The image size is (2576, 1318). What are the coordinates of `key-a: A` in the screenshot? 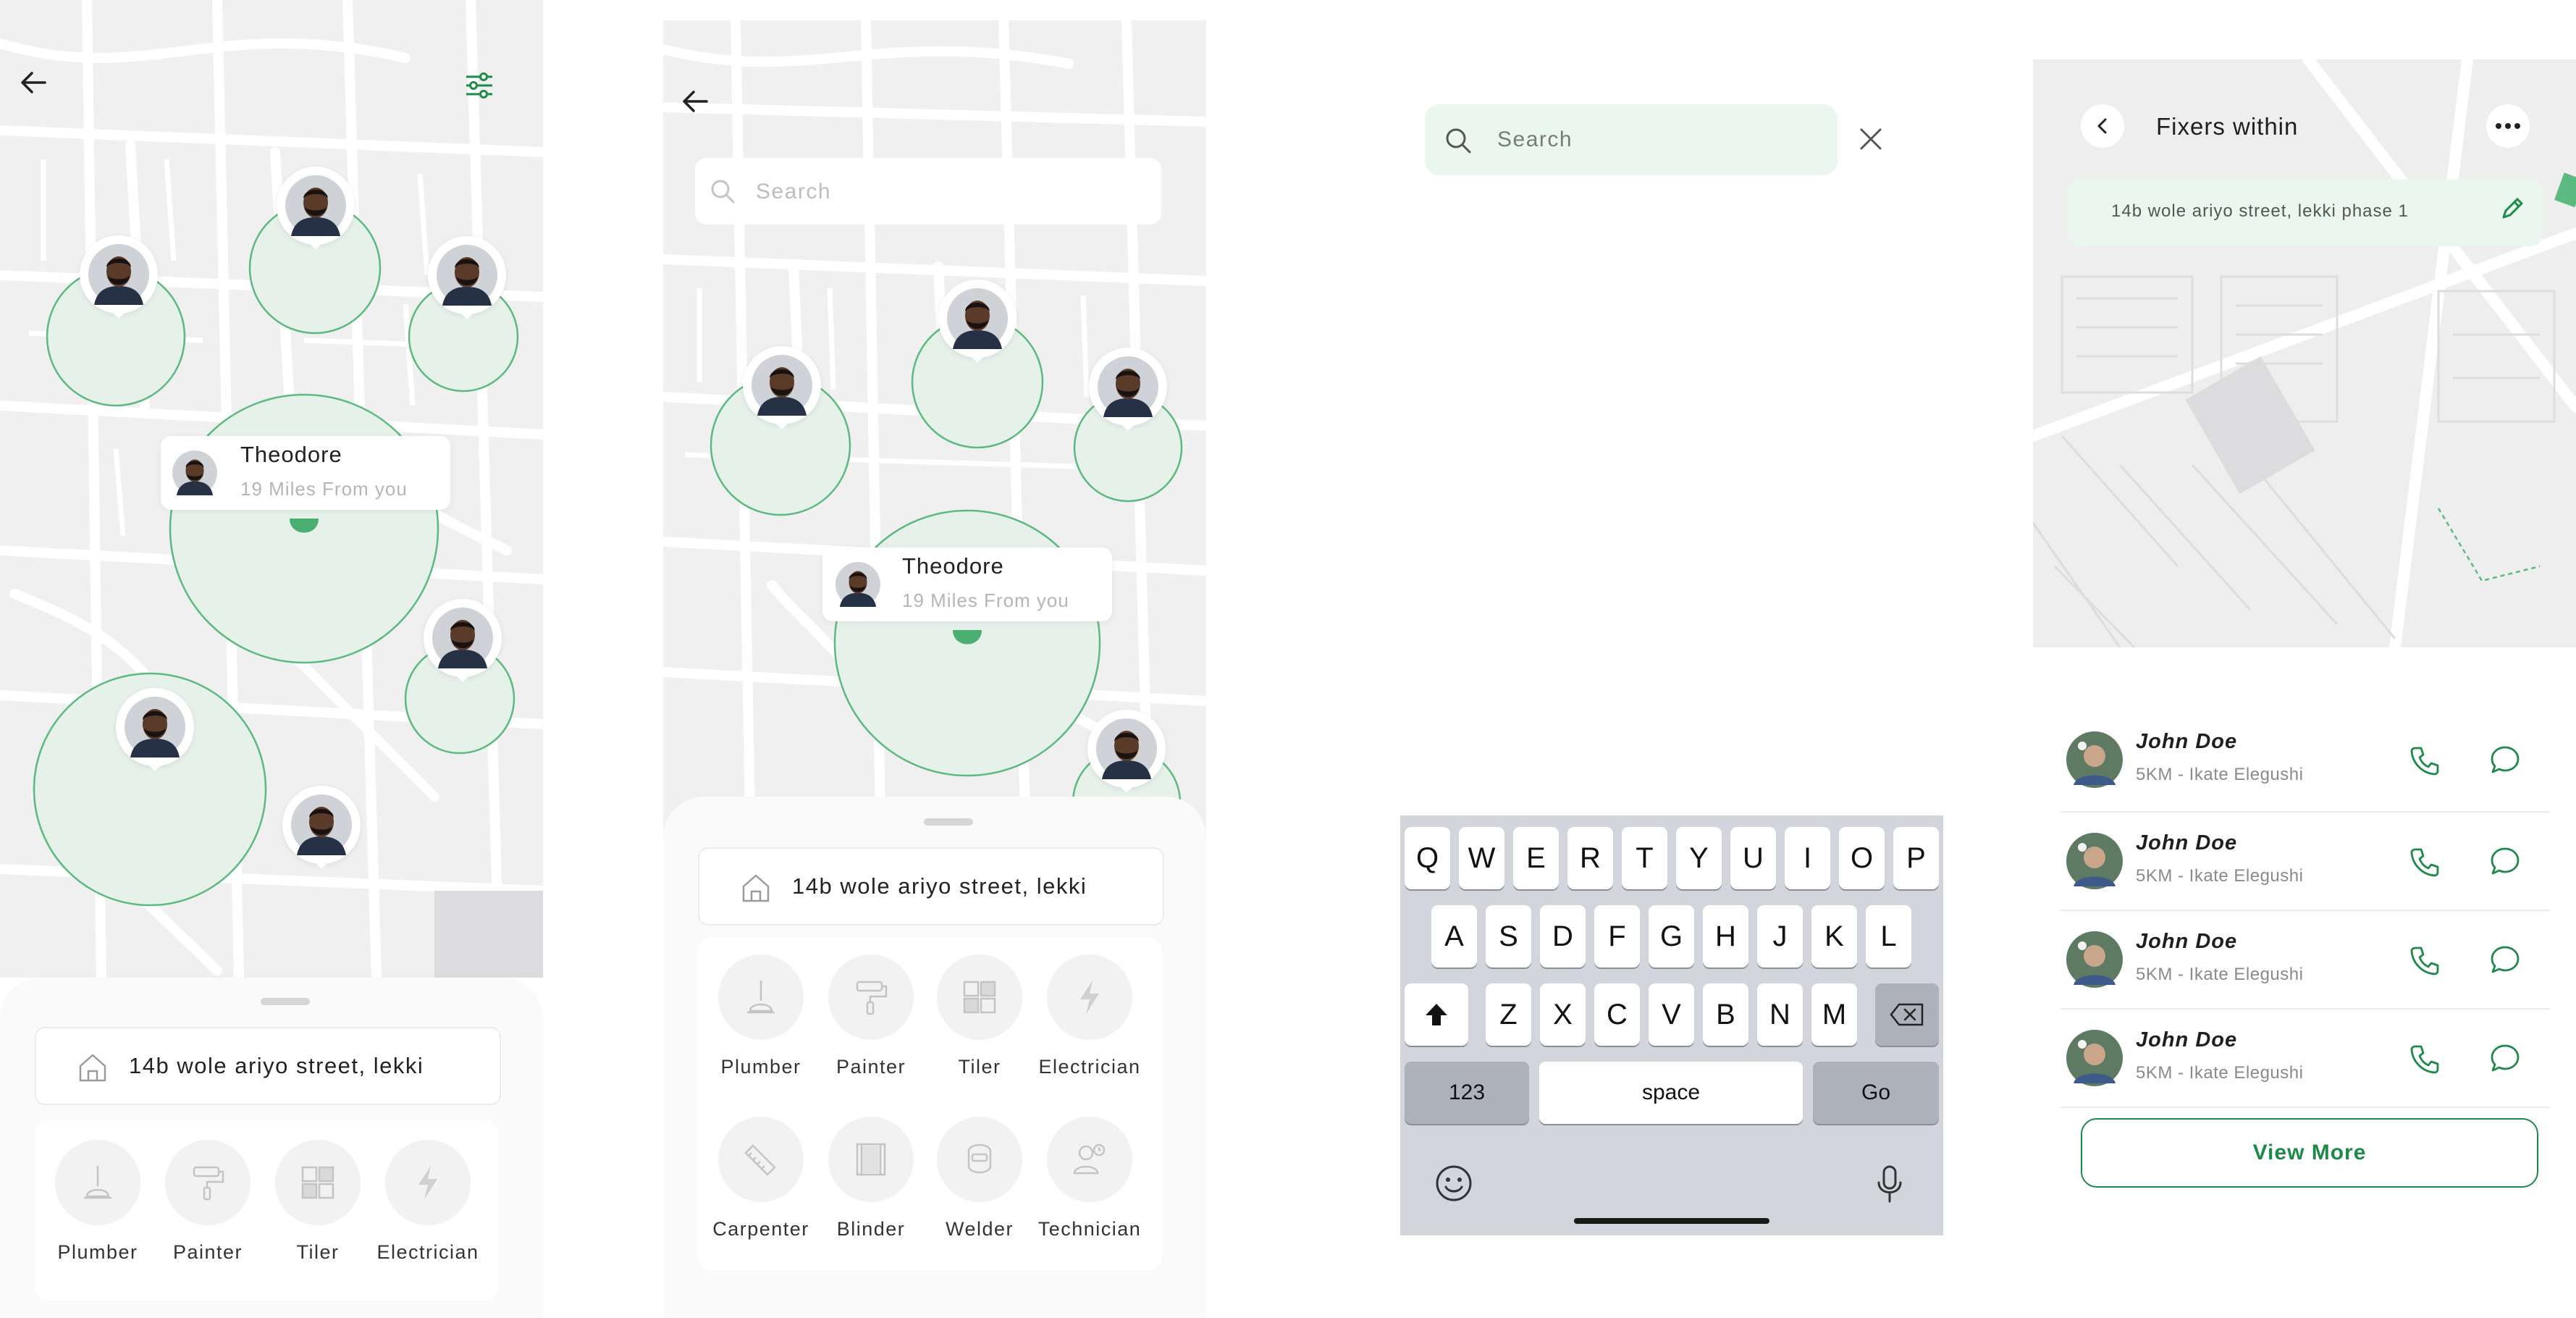 It's located at (1454, 936).